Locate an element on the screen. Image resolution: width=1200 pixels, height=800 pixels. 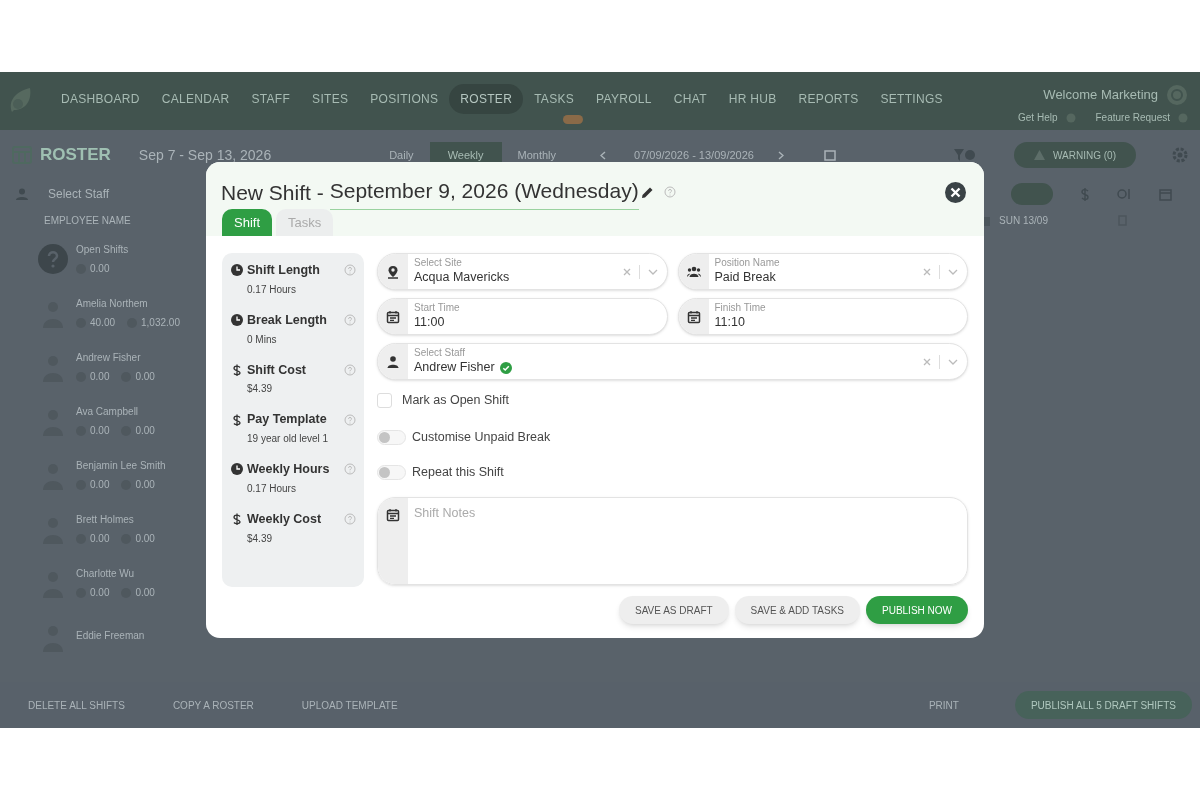
employee-name: Ava Campbell is located at coordinates (108, 412).